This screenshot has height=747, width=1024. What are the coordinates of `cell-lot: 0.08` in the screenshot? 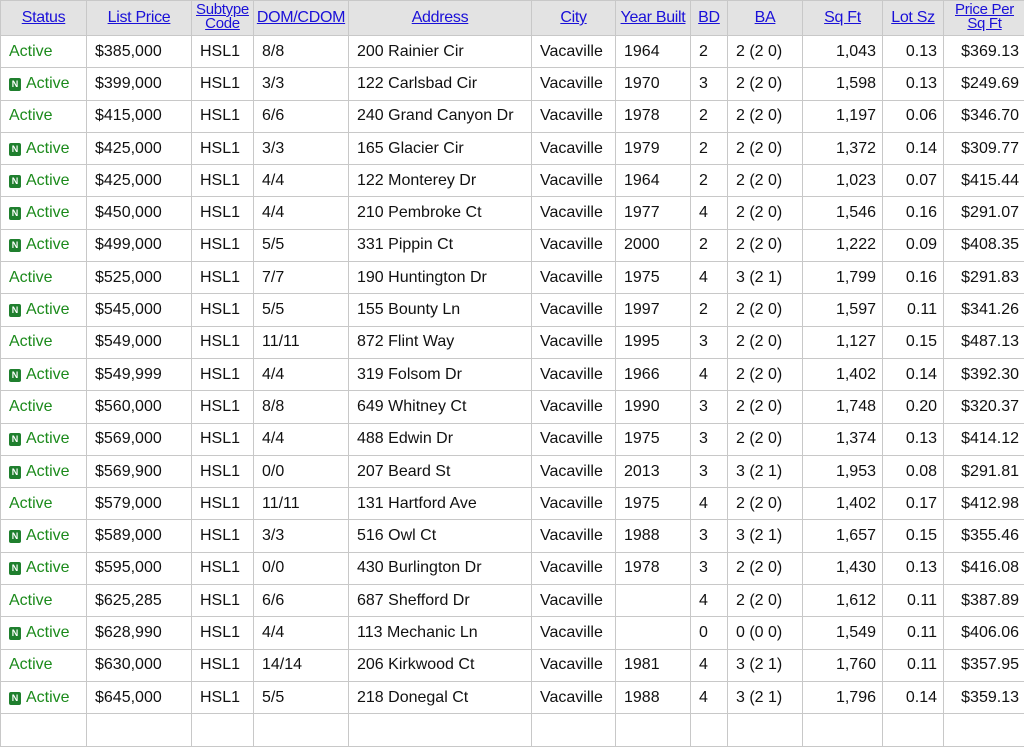 It's located at (913, 471).